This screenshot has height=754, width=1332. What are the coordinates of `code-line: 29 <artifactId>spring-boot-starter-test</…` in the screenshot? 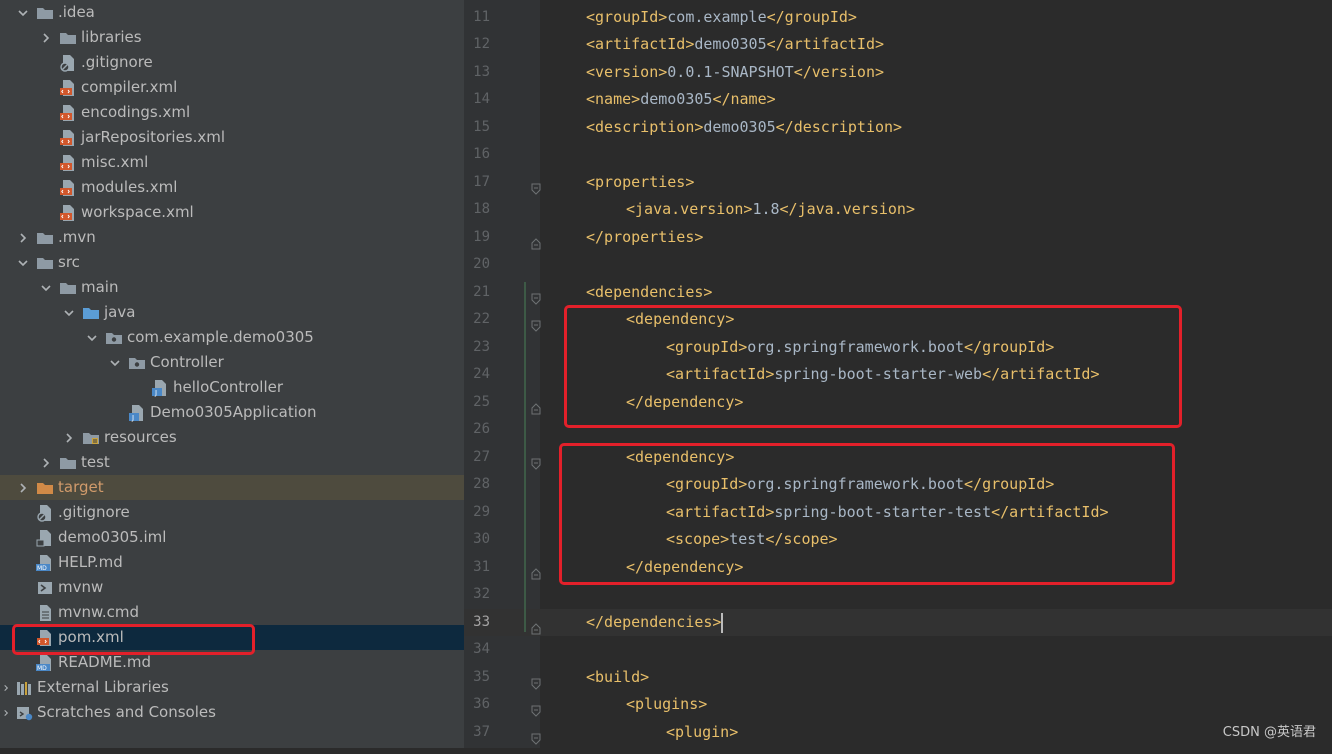 It's located at (898, 513).